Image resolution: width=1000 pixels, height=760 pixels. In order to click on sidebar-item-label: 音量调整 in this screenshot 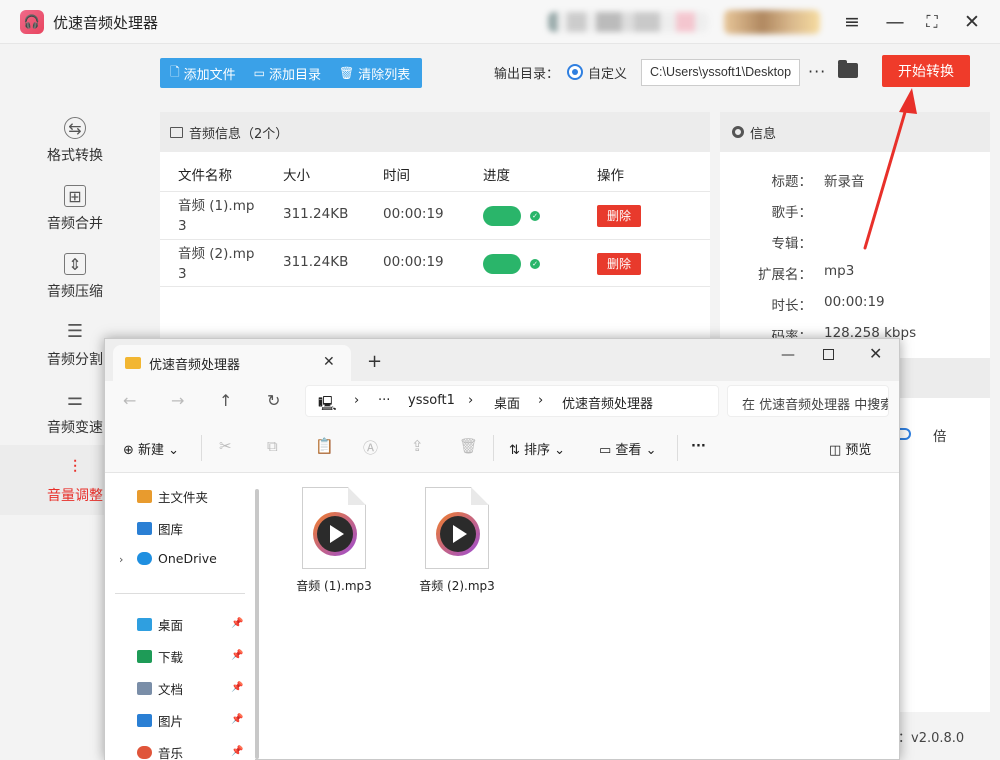, I will do `click(75, 496)`.